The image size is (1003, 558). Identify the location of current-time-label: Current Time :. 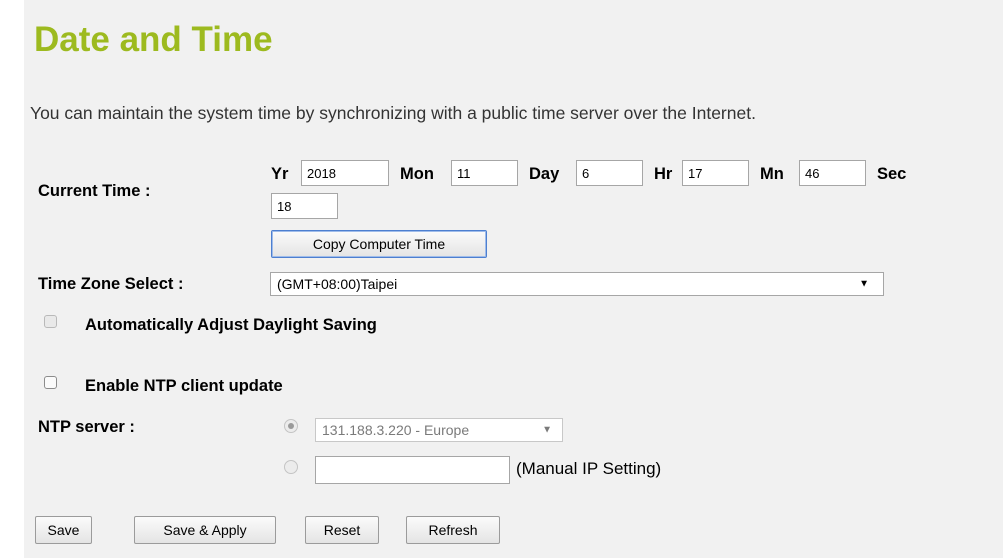
(94, 191).